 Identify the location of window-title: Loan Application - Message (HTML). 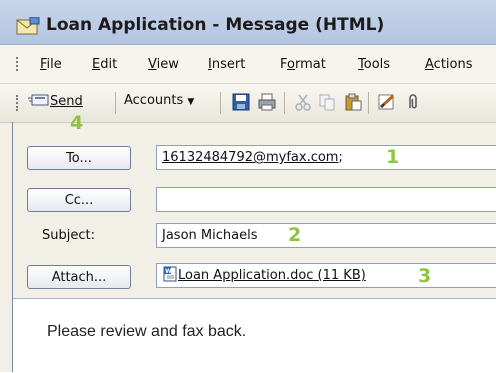
(215, 25).